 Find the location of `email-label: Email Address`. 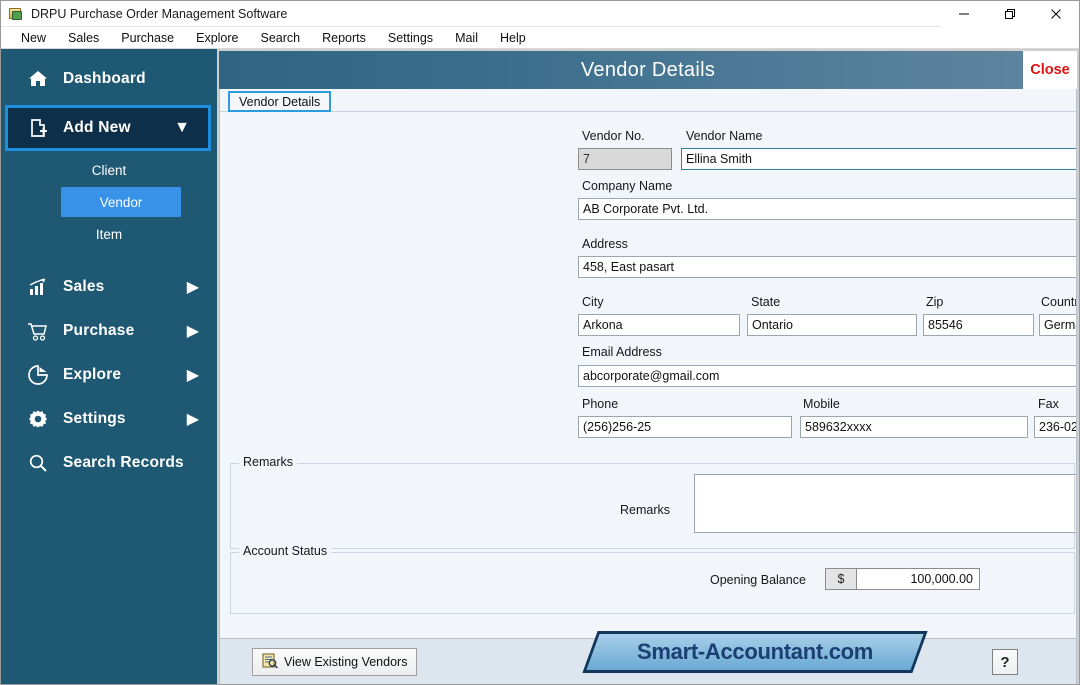

email-label: Email Address is located at coordinates (622, 352).